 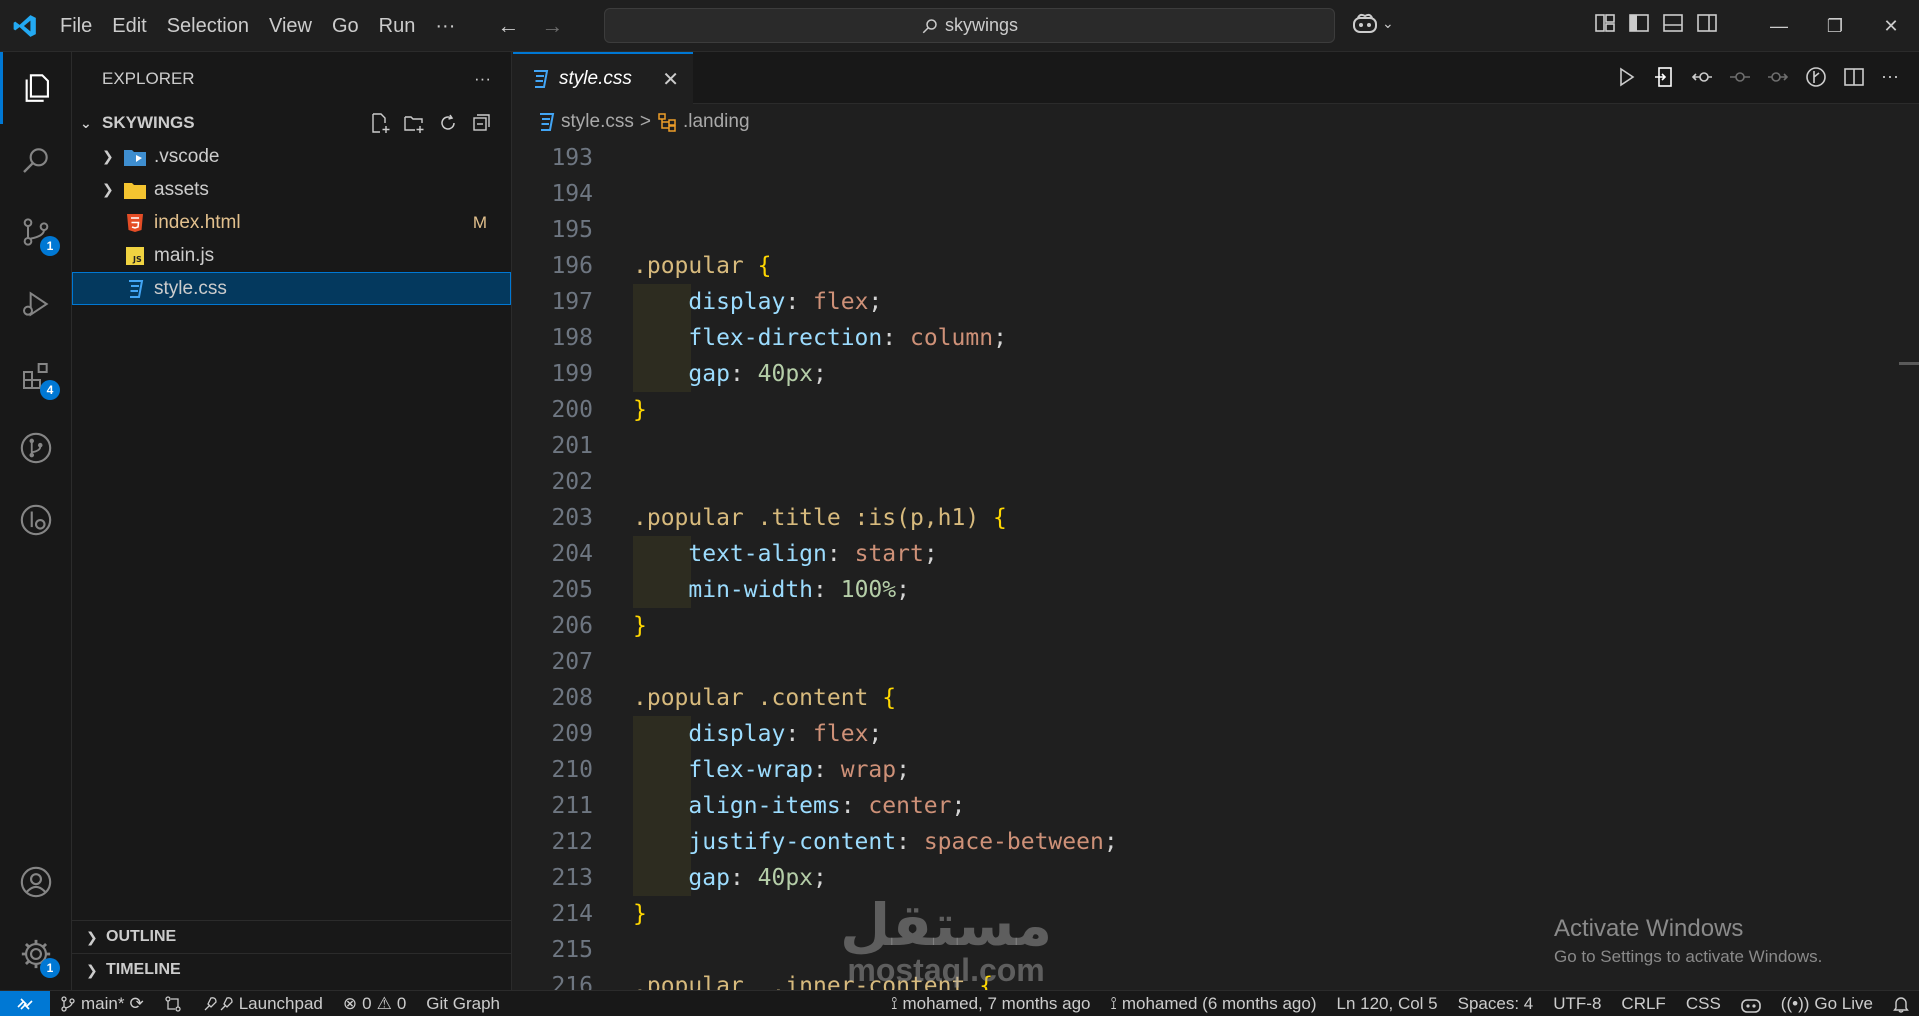 I want to click on breadcrumb-file: style.css, so click(x=597, y=122).